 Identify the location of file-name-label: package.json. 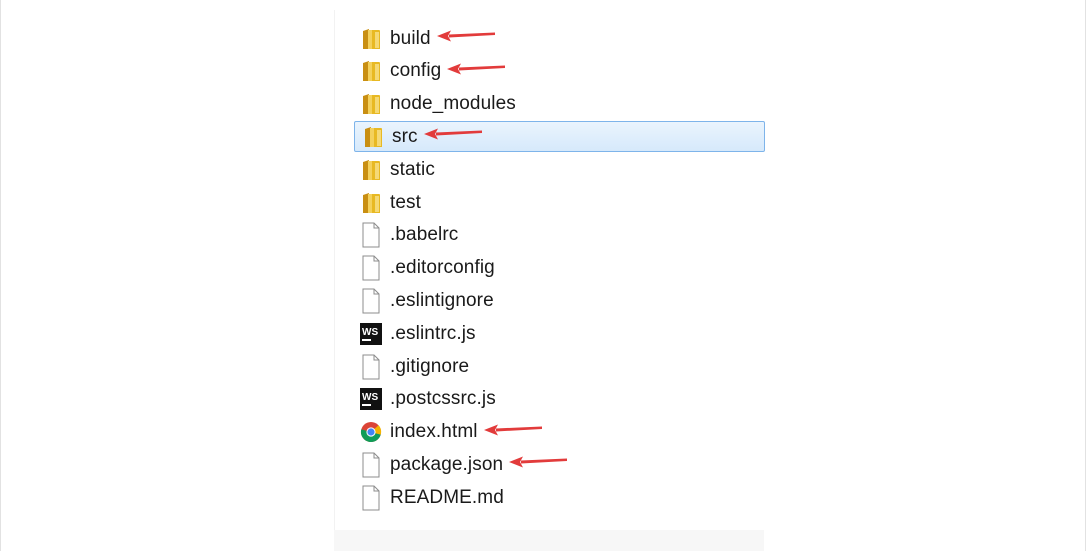
(447, 464).